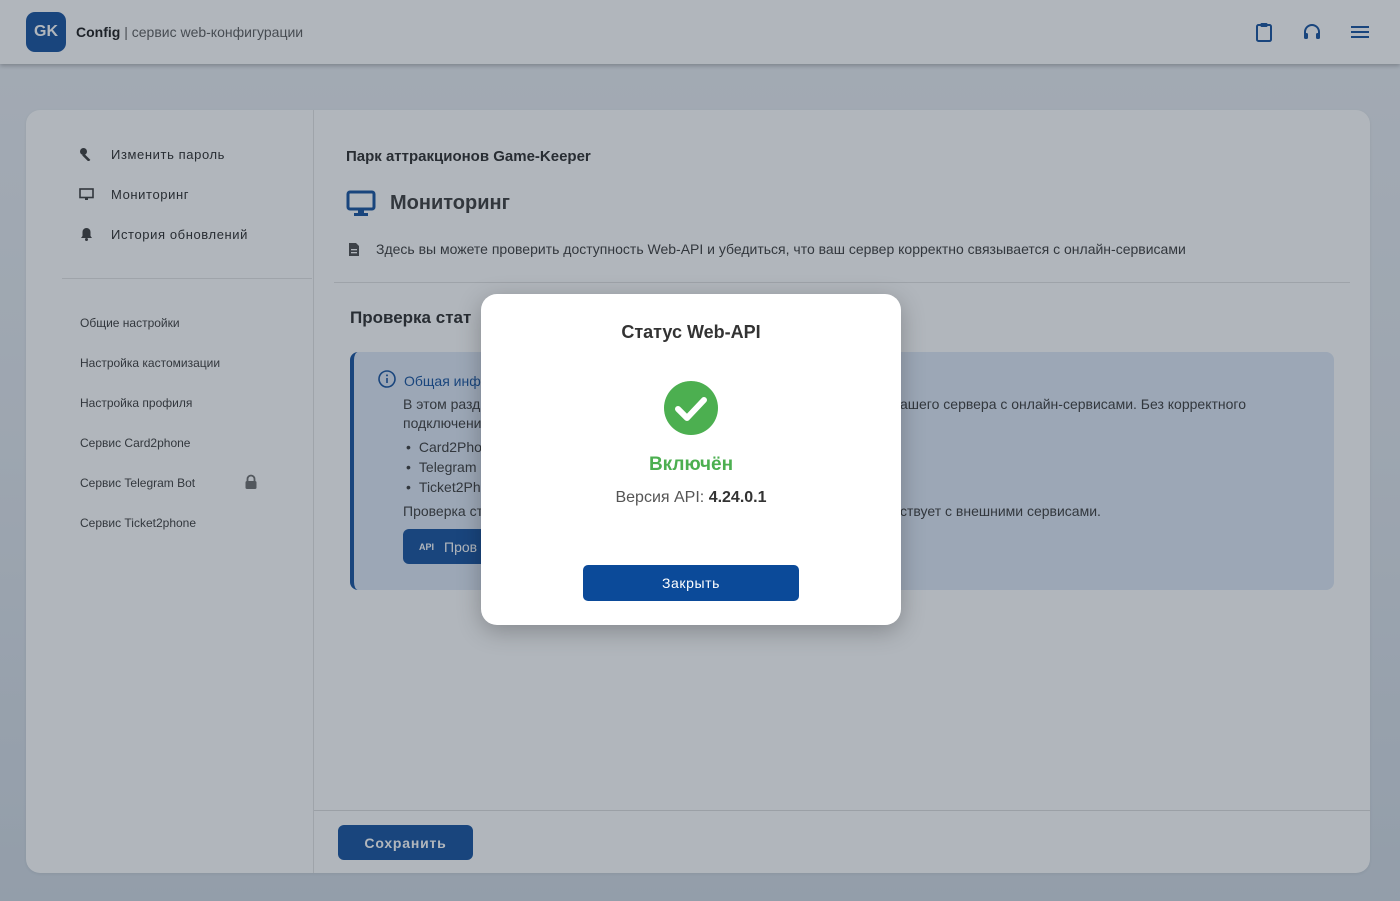 The image size is (1400, 901). Describe the element at coordinates (691, 410) in the screenshot. I see `check-circle-icon` at that location.